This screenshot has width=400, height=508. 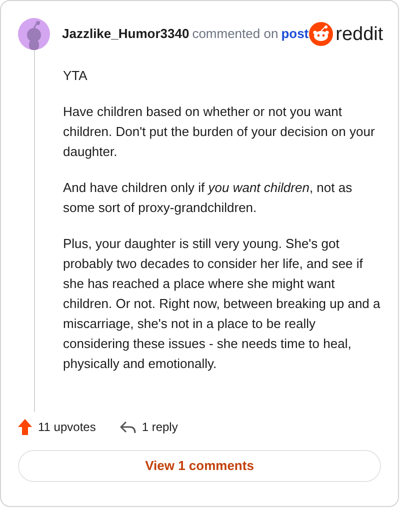 What do you see at coordinates (295, 34) in the screenshot?
I see `post-link: post` at bounding box center [295, 34].